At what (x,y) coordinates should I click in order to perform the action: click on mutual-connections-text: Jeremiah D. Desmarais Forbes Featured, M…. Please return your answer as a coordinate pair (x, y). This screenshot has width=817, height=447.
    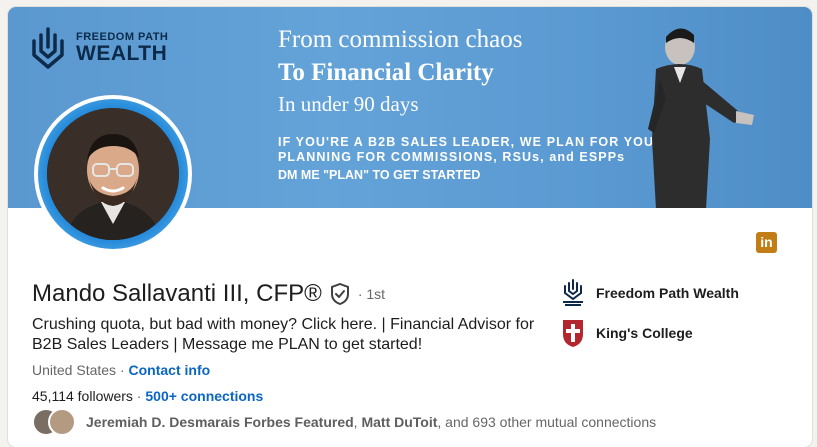
    Looking at the image, I should click on (371, 422).